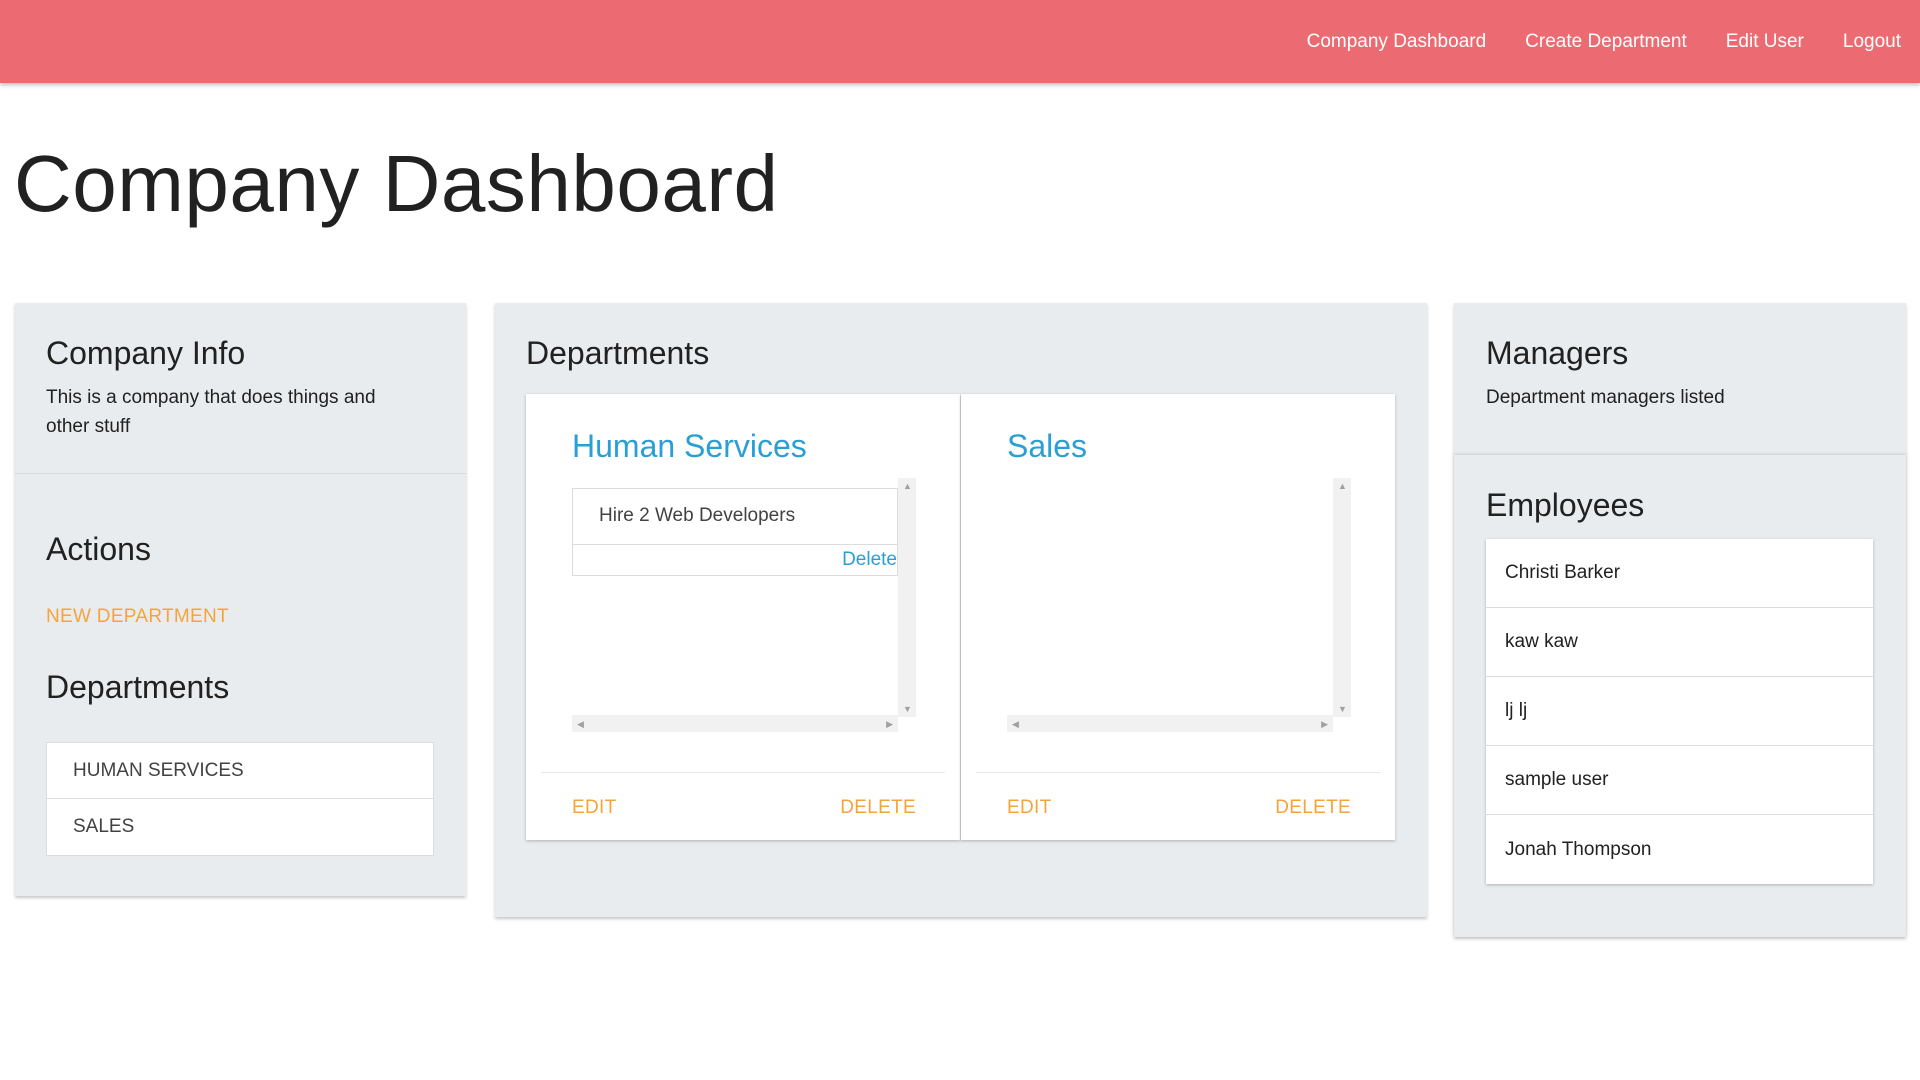  Describe the element at coordinates (1397, 42) in the screenshot. I see `nav-company-dashboard: Company Dashboard` at that location.